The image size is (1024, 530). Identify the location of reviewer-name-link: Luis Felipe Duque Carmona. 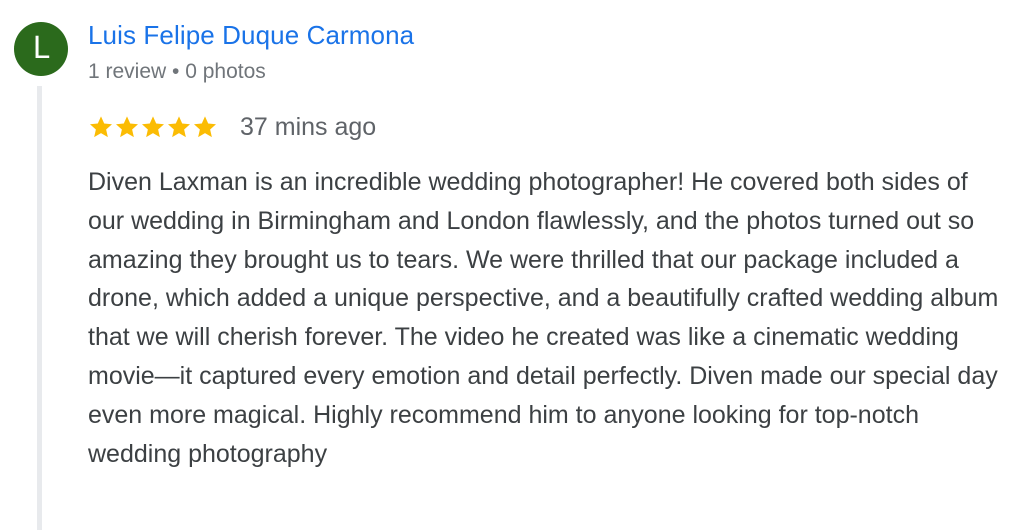
(251, 35).